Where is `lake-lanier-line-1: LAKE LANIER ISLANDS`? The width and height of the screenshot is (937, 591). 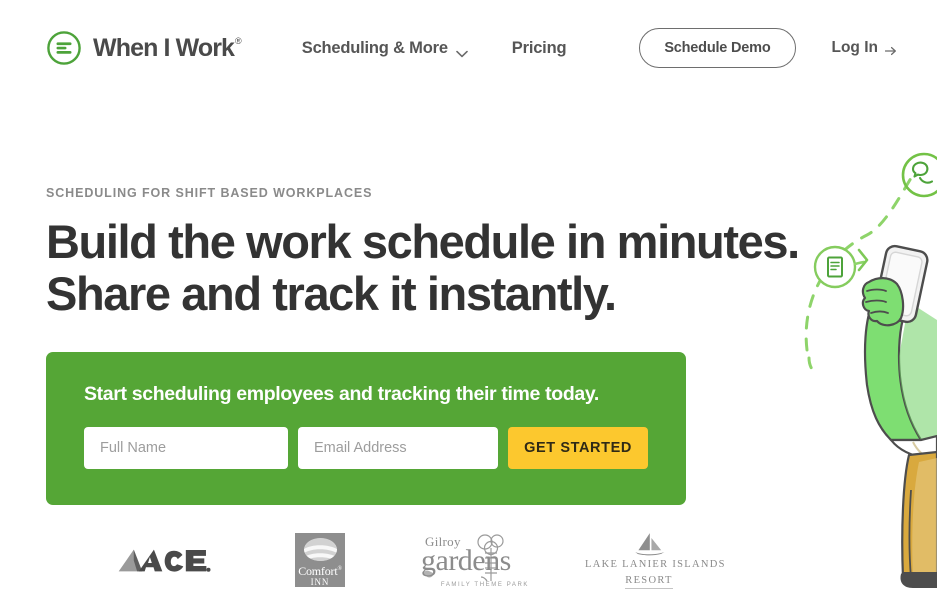 lake-lanier-line-1: LAKE LANIER ISLANDS is located at coordinates (655, 564).